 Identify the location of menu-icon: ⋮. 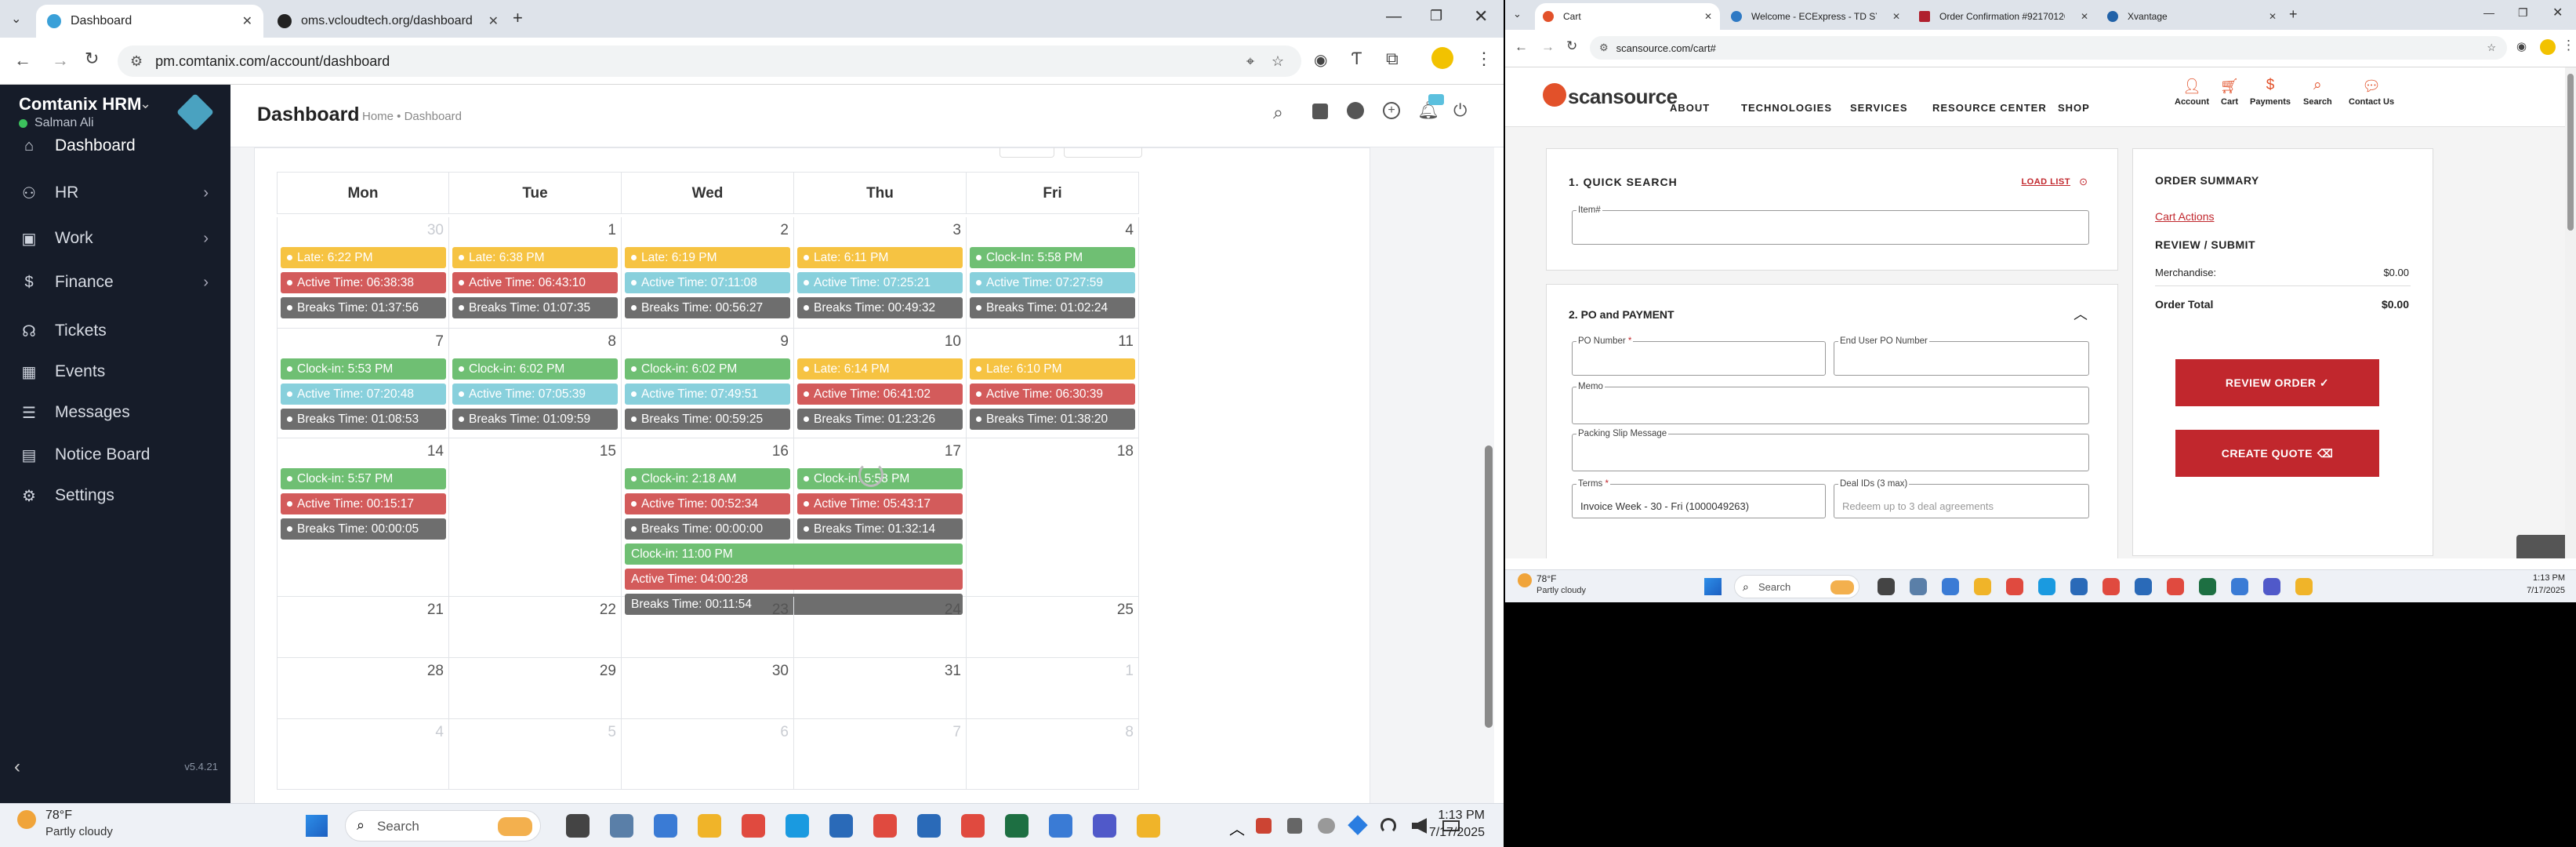
(2569, 45).